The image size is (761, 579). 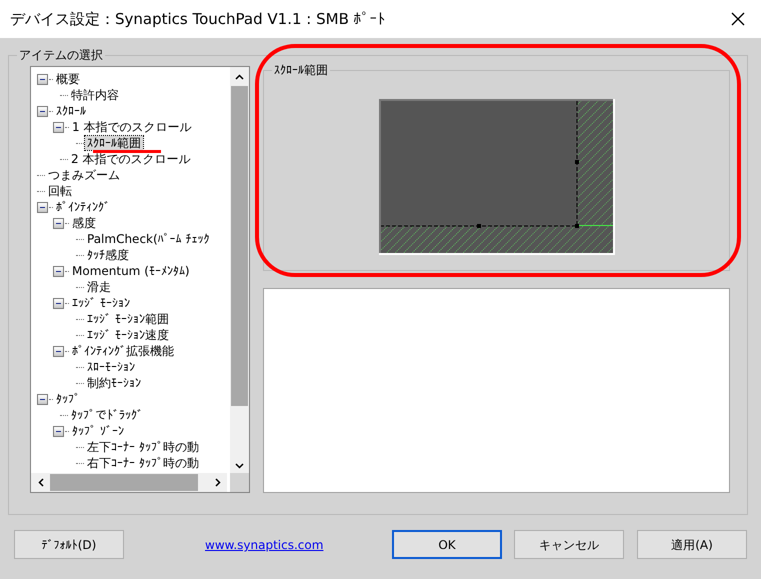 I want to click on ok-button: OK, so click(x=447, y=544).